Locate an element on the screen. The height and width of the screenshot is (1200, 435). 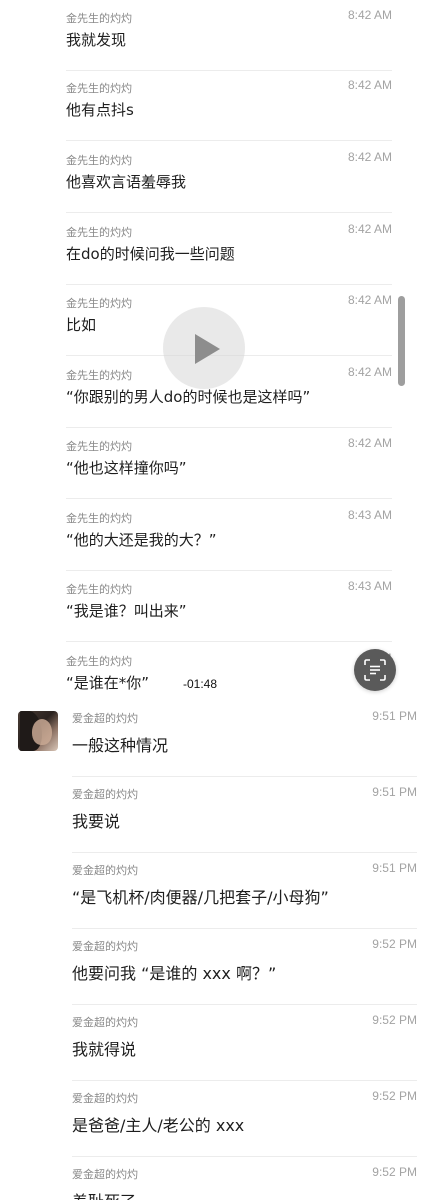
message-text: “我是谁？叫出来” is located at coordinates (126, 611).